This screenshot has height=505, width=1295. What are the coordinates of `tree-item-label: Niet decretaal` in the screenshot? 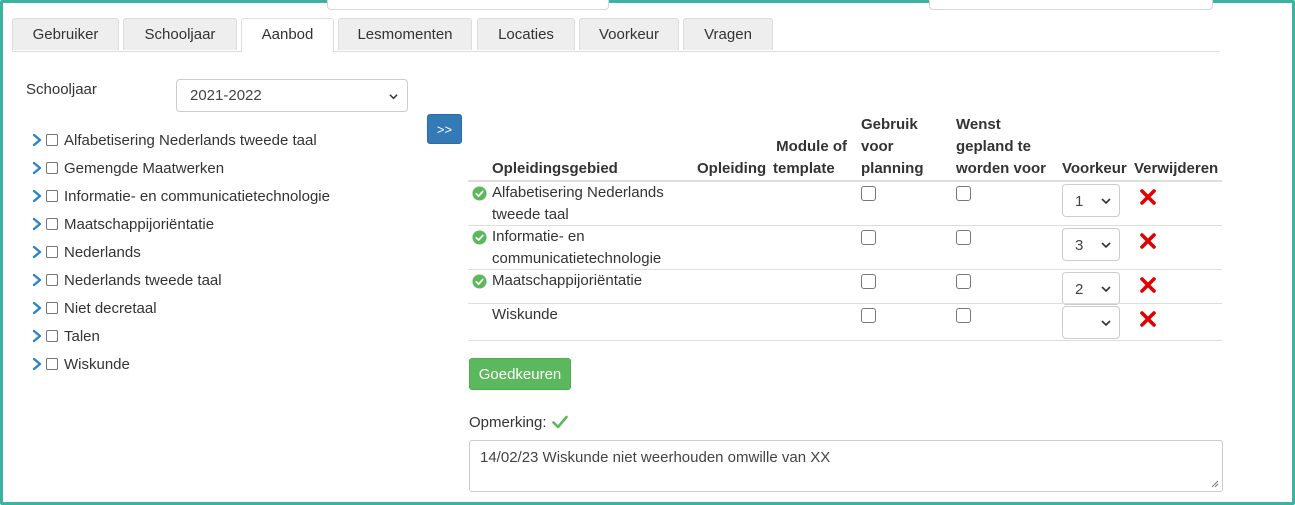 It's located at (110, 308).